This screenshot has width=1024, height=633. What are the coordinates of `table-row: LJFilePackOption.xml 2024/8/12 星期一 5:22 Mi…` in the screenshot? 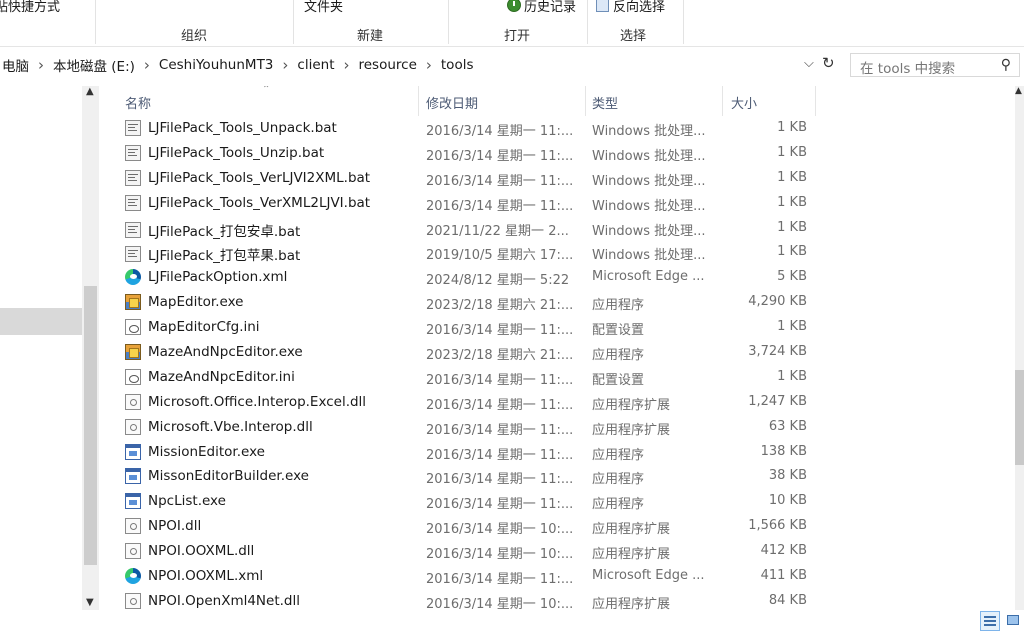 It's located at (457, 278).